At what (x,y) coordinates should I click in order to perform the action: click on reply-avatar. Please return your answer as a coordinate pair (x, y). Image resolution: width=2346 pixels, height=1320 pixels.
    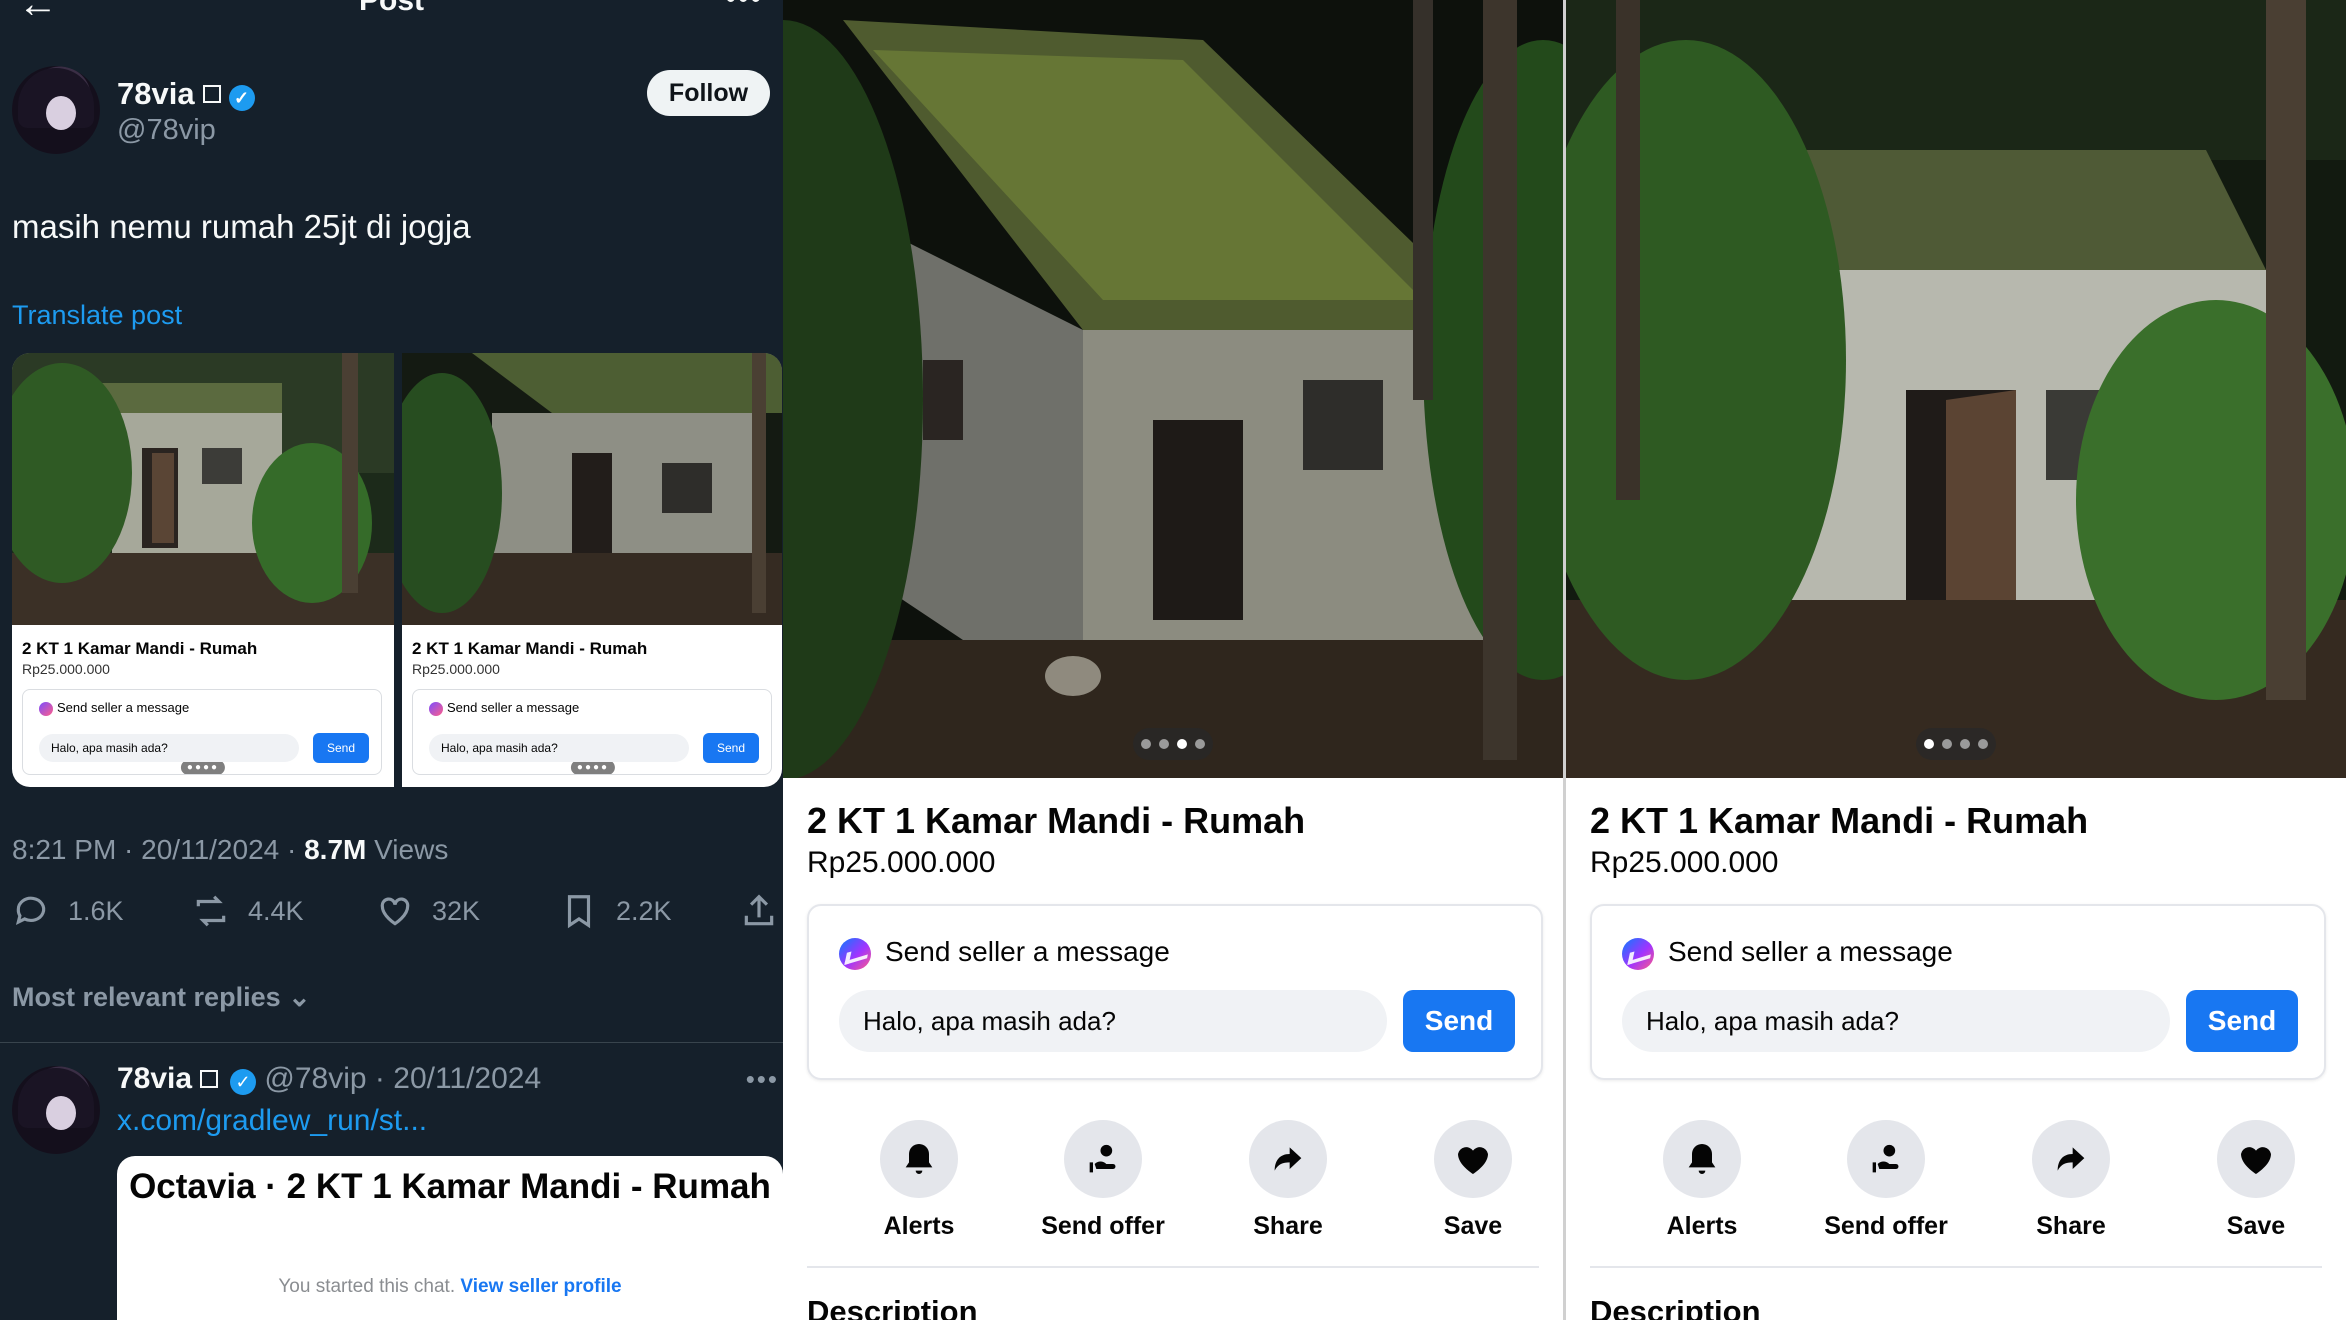
    Looking at the image, I should click on (56, 1110).